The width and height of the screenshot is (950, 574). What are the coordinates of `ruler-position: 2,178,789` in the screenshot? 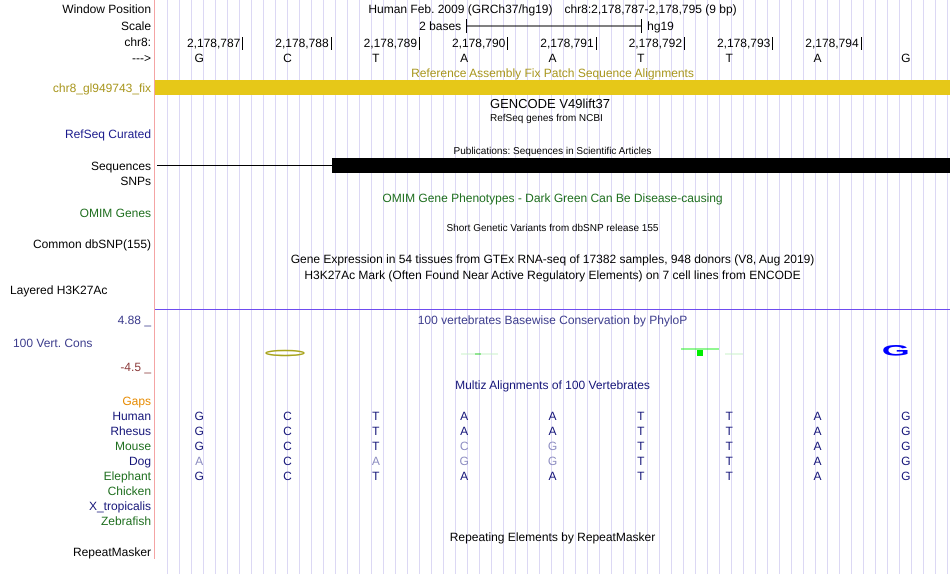 It's located at (392, 43).